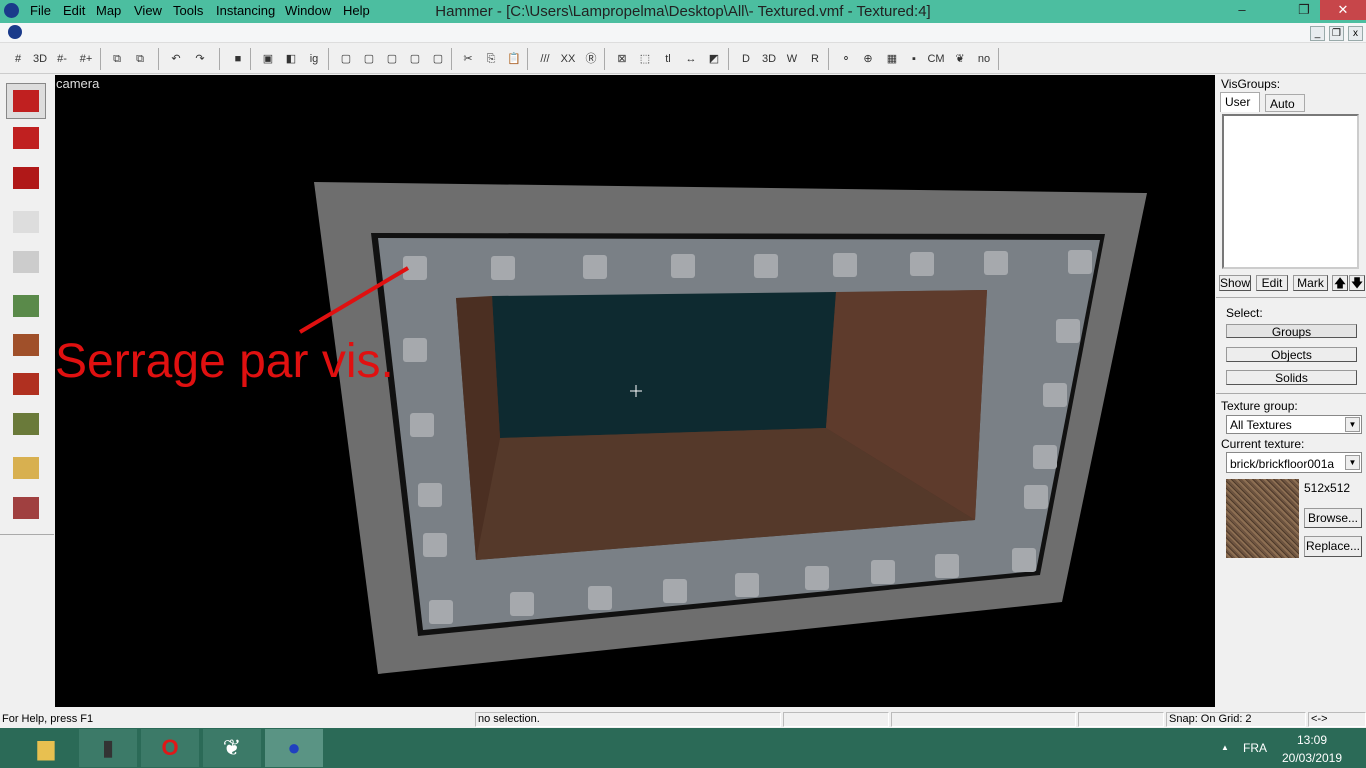 This screenshot has height=768, width=1366. Describe the element at coordinates (468, 59) in the screenshot. I see `cut-icon: ✂` at that location.